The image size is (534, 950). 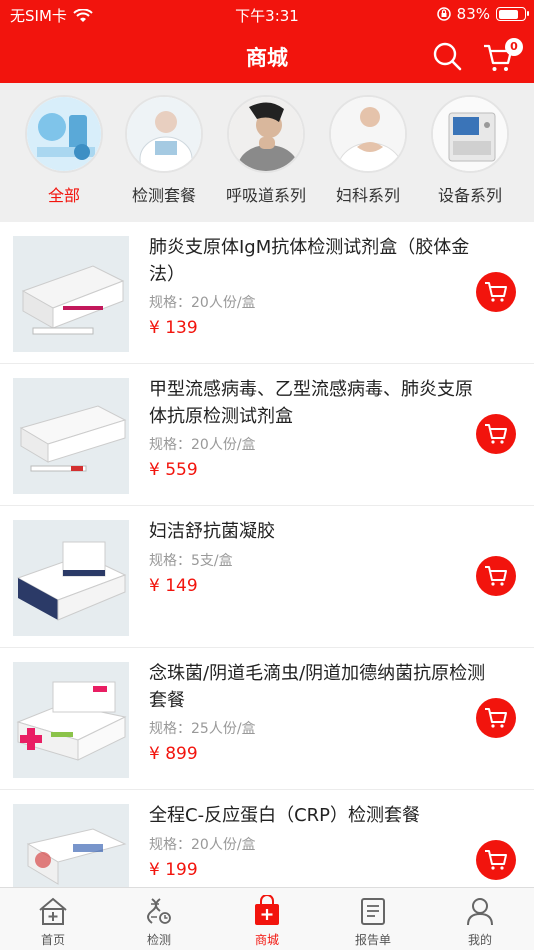 What do you see at coordinates (267, 838) in the screenshot?
I see `product-item: 全程C-反应蛋白（CRP）检测套餐 规格：20人份/盒 ¥ 199` at bounding box center [267, 838].